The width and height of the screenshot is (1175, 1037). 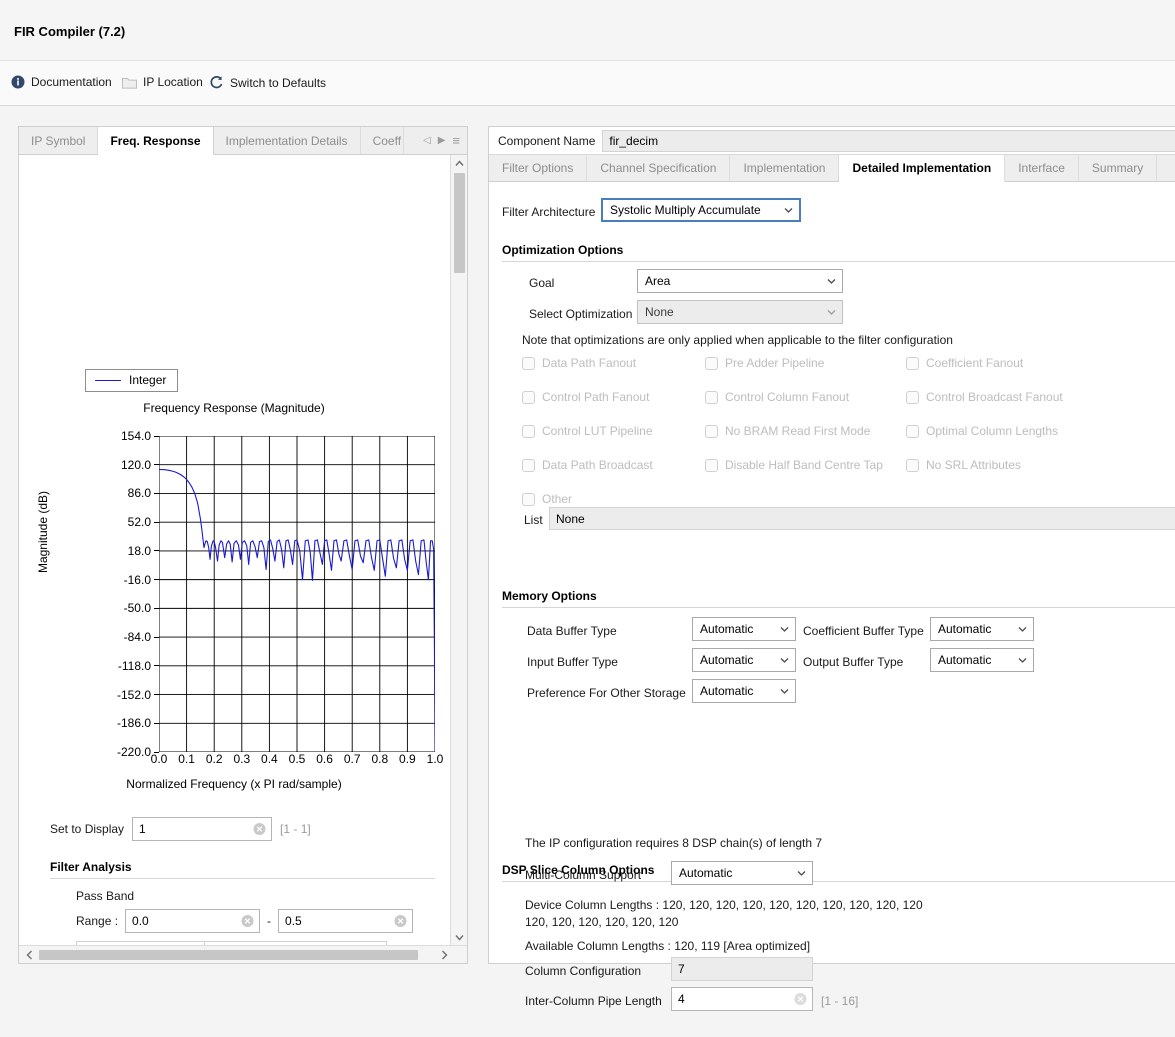 I want to click on tab-ip-symbol: IP Symbol, so click(x=59, y=140).